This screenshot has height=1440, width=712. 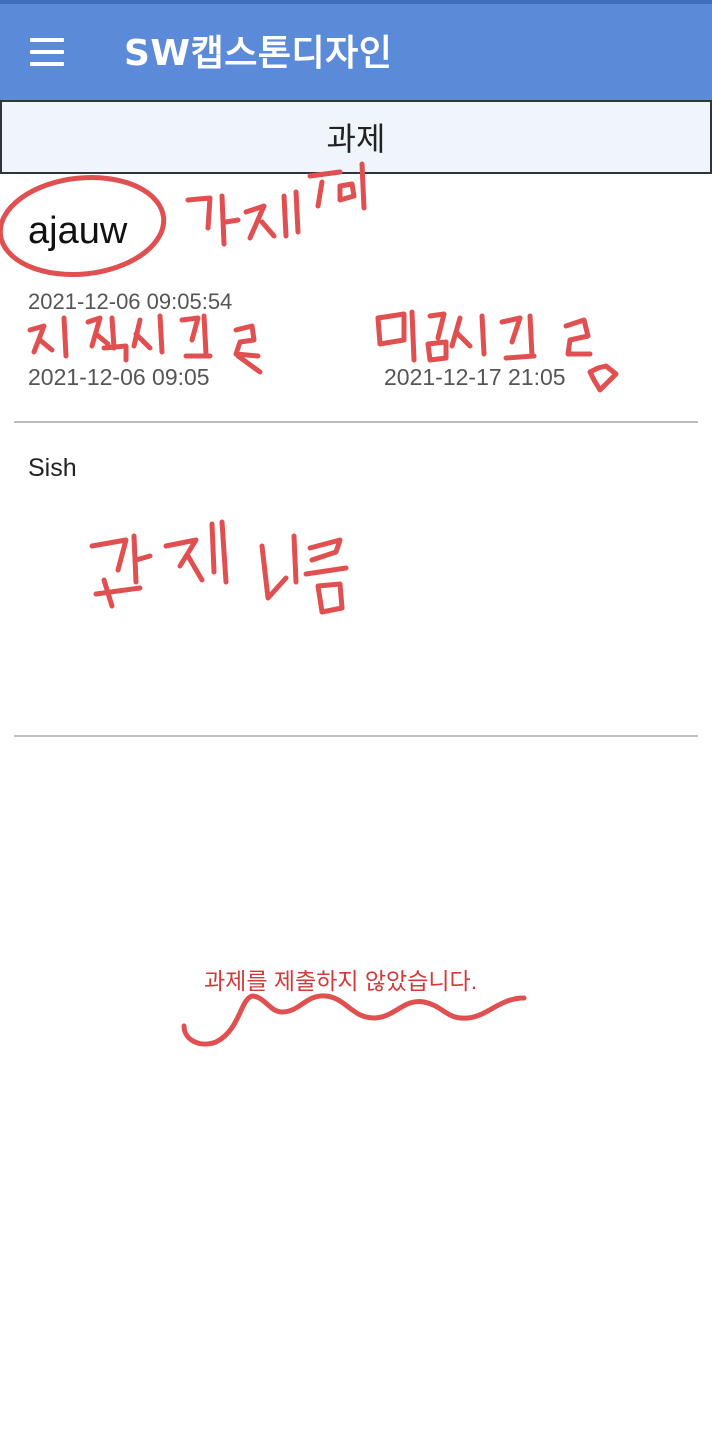 I want to click on tab-assignment: 과제, so click(x=356, y=137).